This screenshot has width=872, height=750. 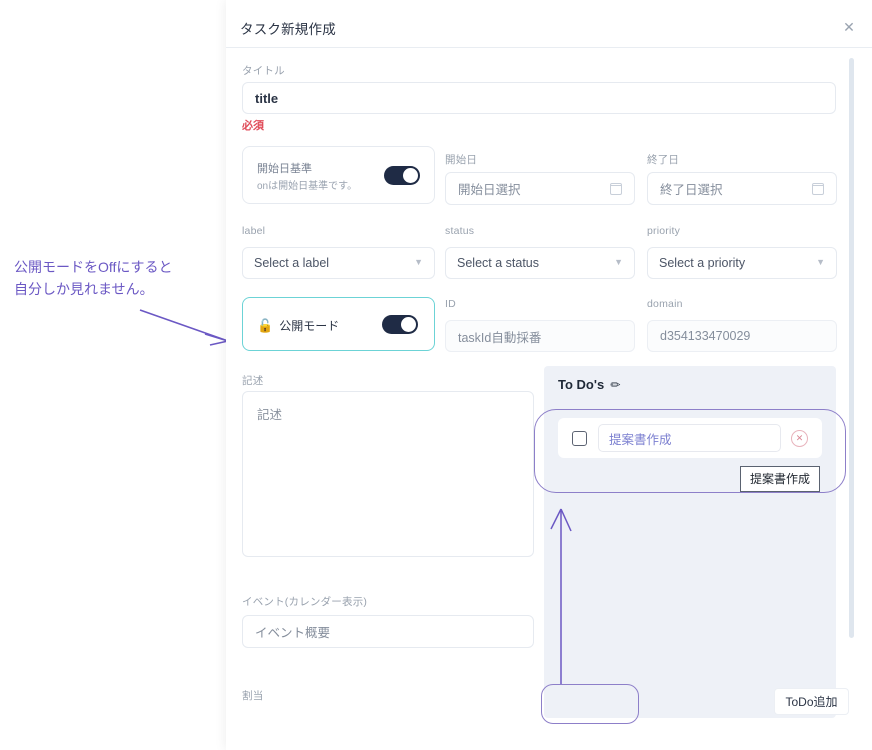 I want to click on label-select-label: label, so click(x=254, y=231).